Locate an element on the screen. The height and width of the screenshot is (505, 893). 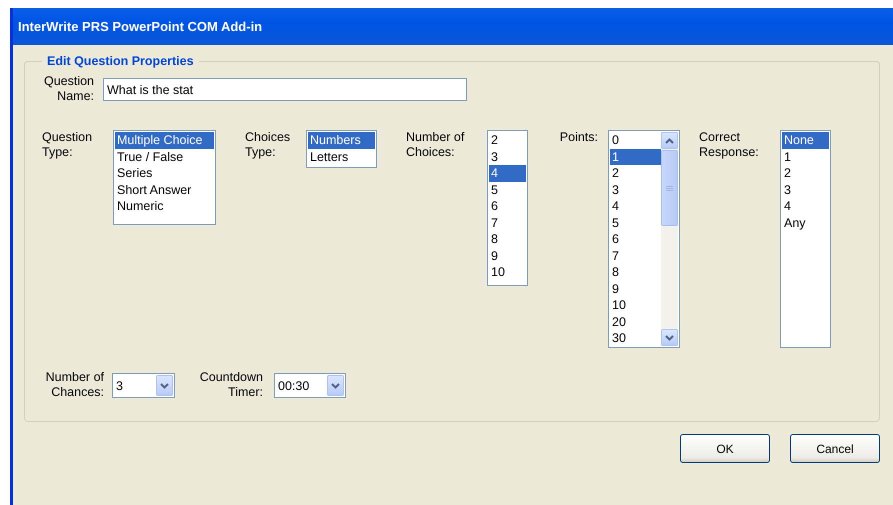
scroll-up-button is located at coordinates (669, 140).